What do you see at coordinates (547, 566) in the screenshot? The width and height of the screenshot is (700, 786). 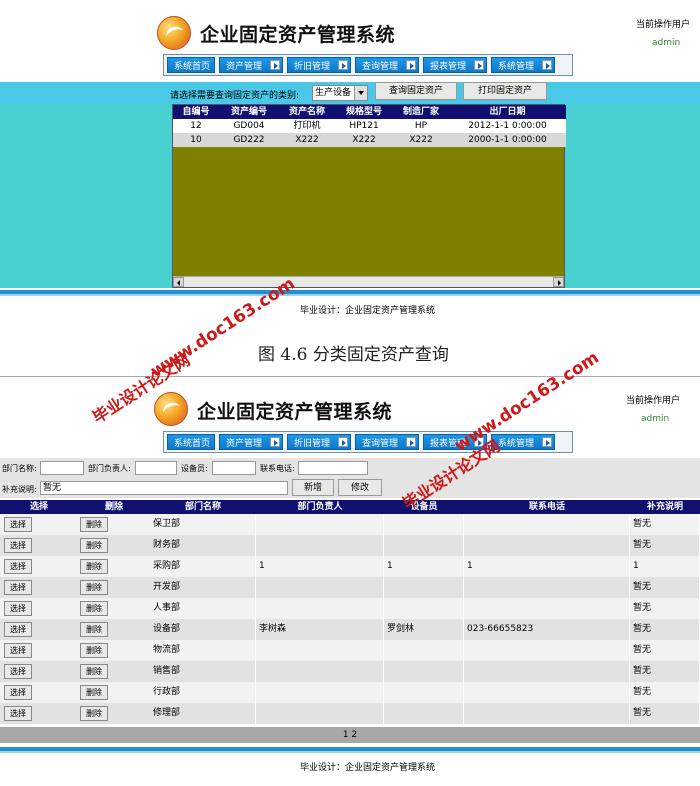 I see `cell-phone: 1` at bounding box center [547, 566].